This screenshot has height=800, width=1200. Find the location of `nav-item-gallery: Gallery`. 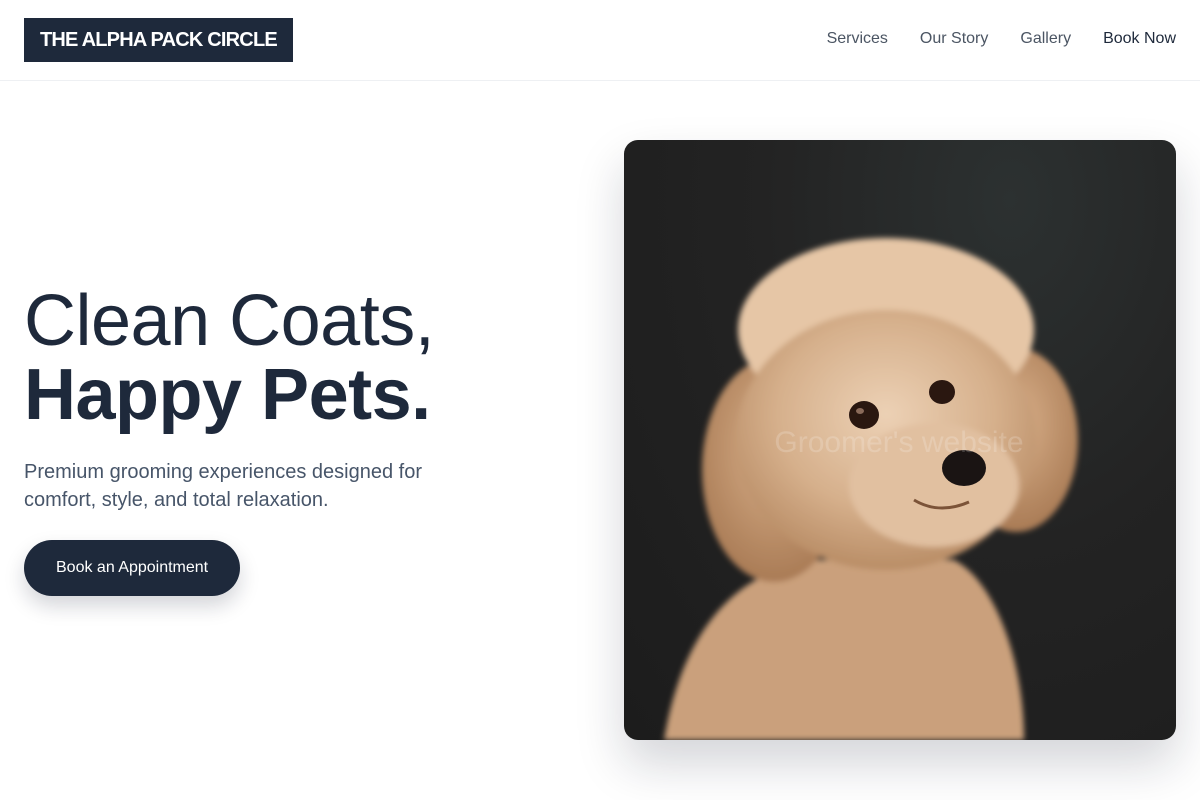

nav-item-gallery: Gallery is located at coordinates (1045, 39).